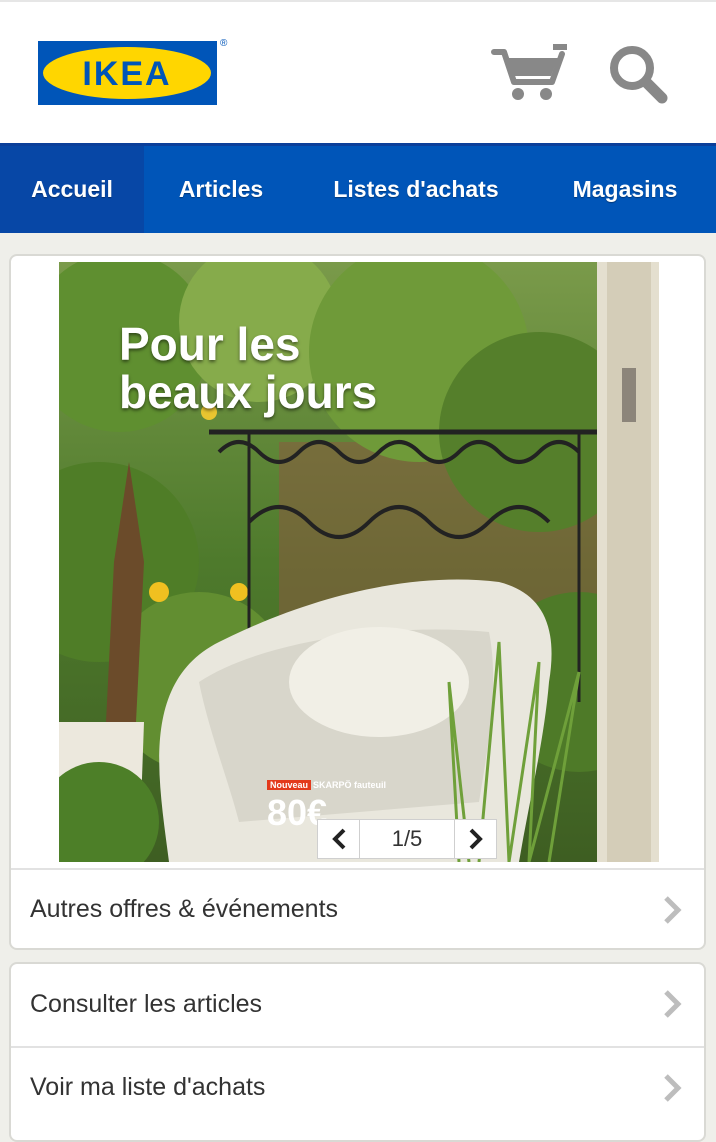 Image resolution: width=716 pixels, height=1142 pixels. What do you see at coordinates (224, 43) in the screenshot?
I see `registered-mark: ®` at bounding box center [224, 43].